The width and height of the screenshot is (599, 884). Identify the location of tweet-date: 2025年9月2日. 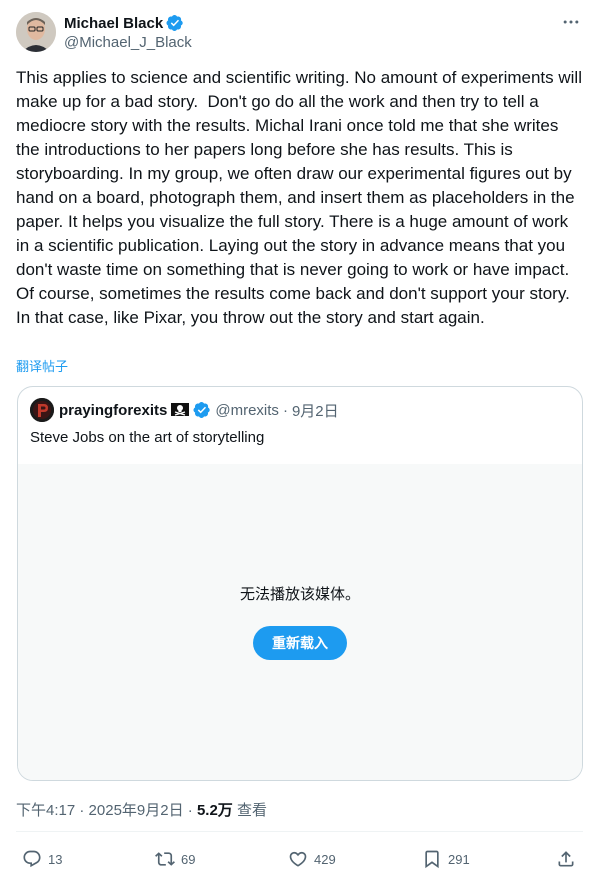
(136, 810).